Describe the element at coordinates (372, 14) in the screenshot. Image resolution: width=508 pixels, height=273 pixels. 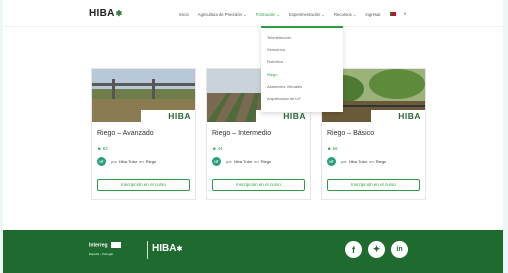
I see `nav-ingresar: Ingresar` at that location.